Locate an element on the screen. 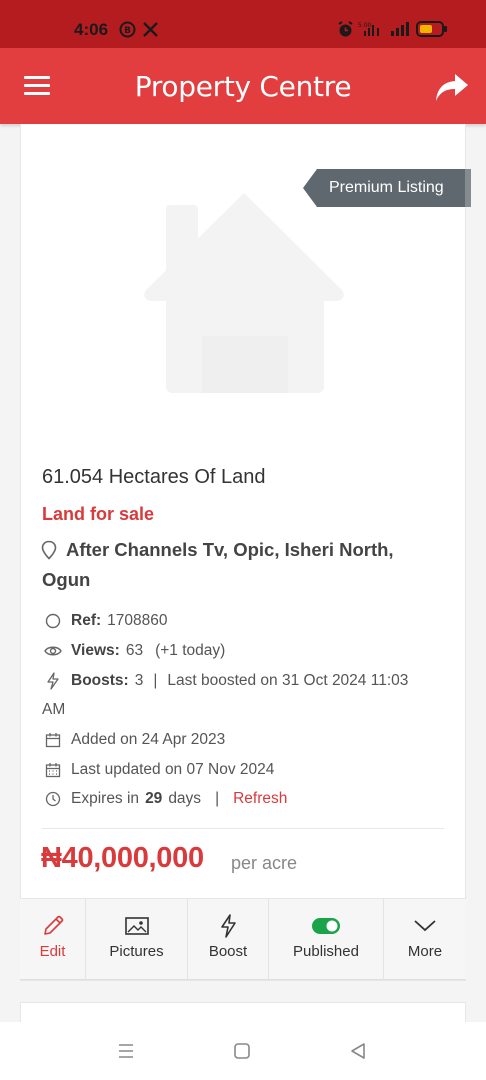 The image size is (486, 1080). app-title: Property Centre is located at coordinates (243, 86).